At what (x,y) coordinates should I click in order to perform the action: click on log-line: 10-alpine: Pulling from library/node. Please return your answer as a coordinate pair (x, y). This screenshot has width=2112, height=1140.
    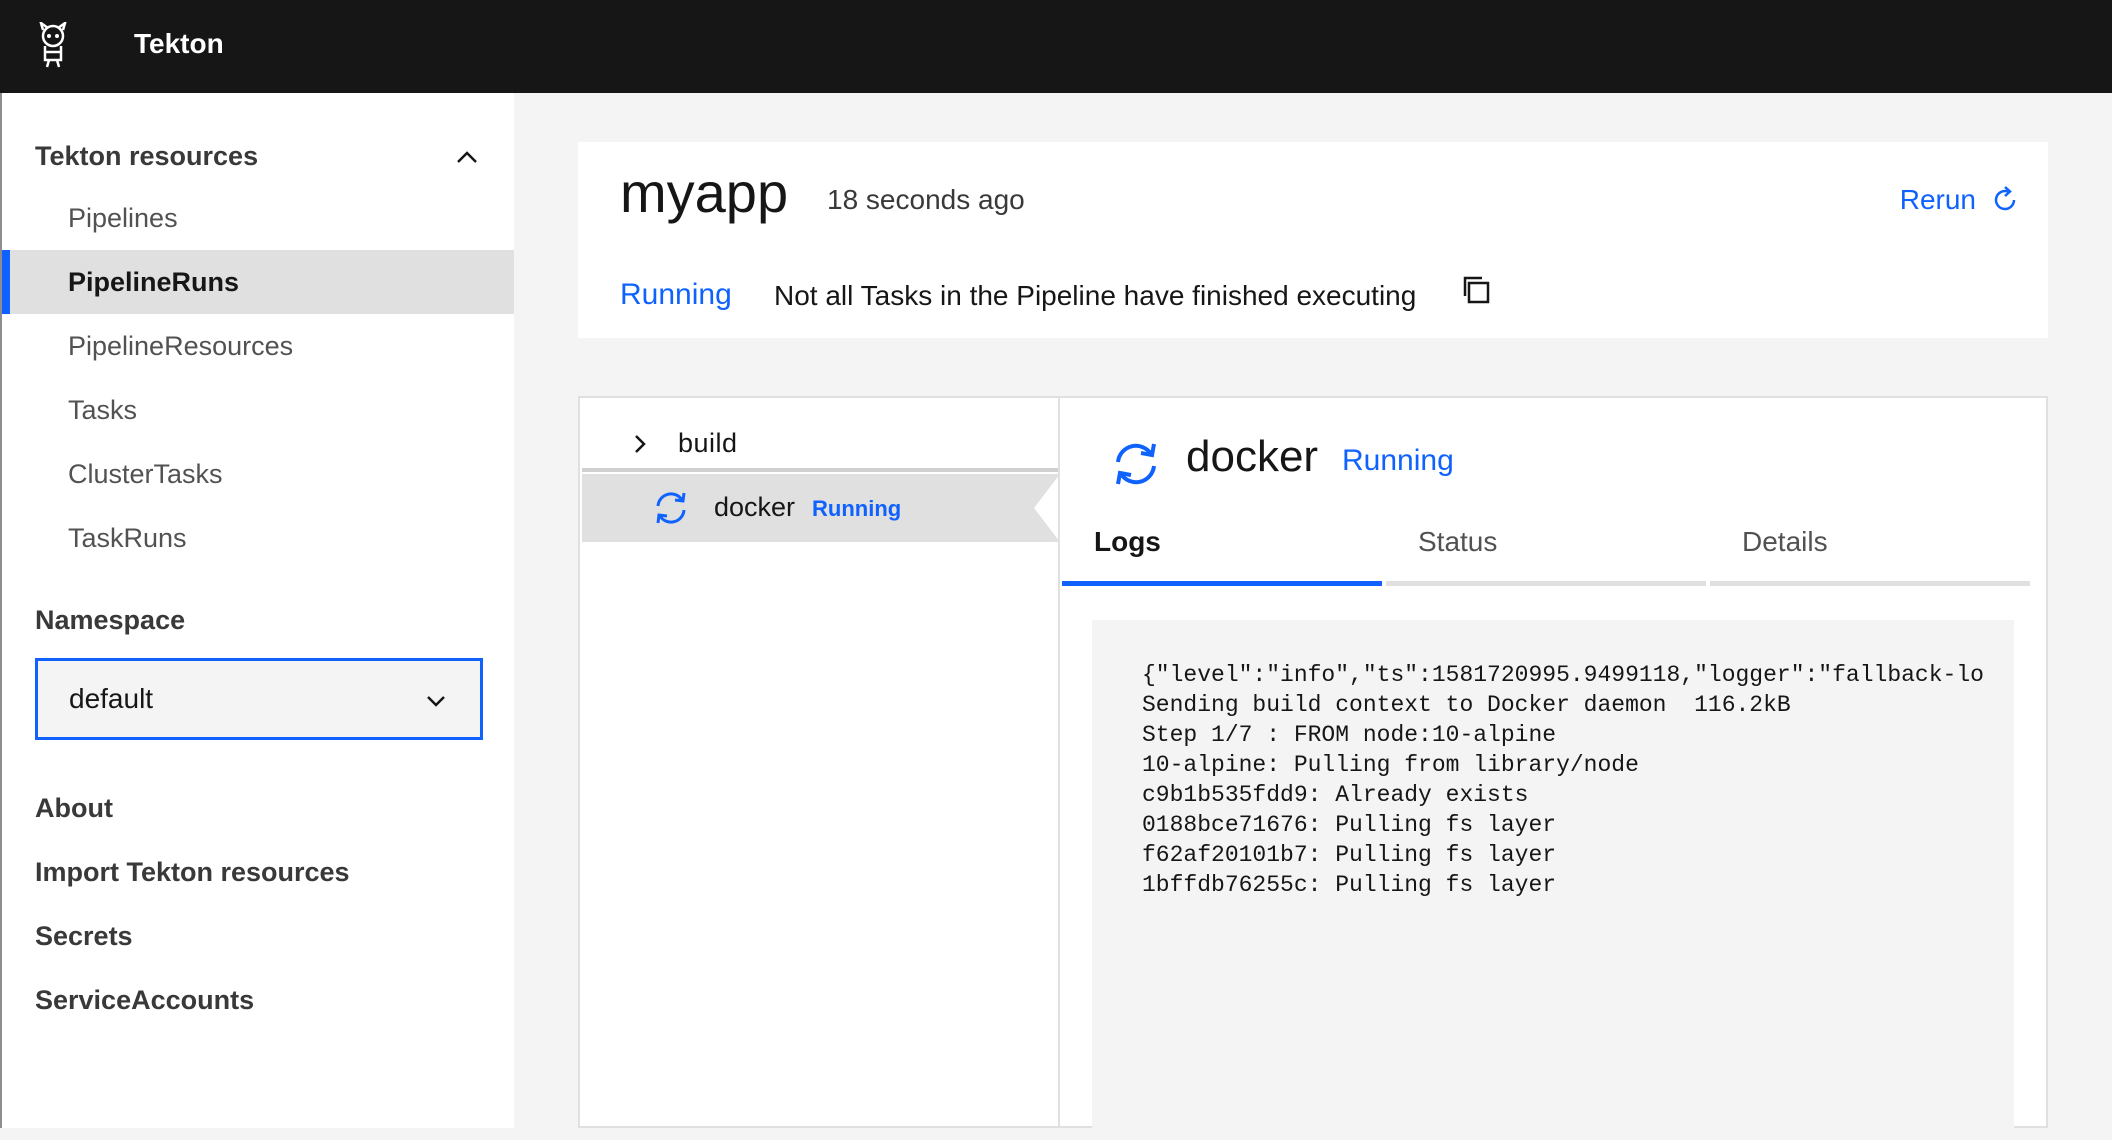
    Looking at the image, I should click on (1390, 765).